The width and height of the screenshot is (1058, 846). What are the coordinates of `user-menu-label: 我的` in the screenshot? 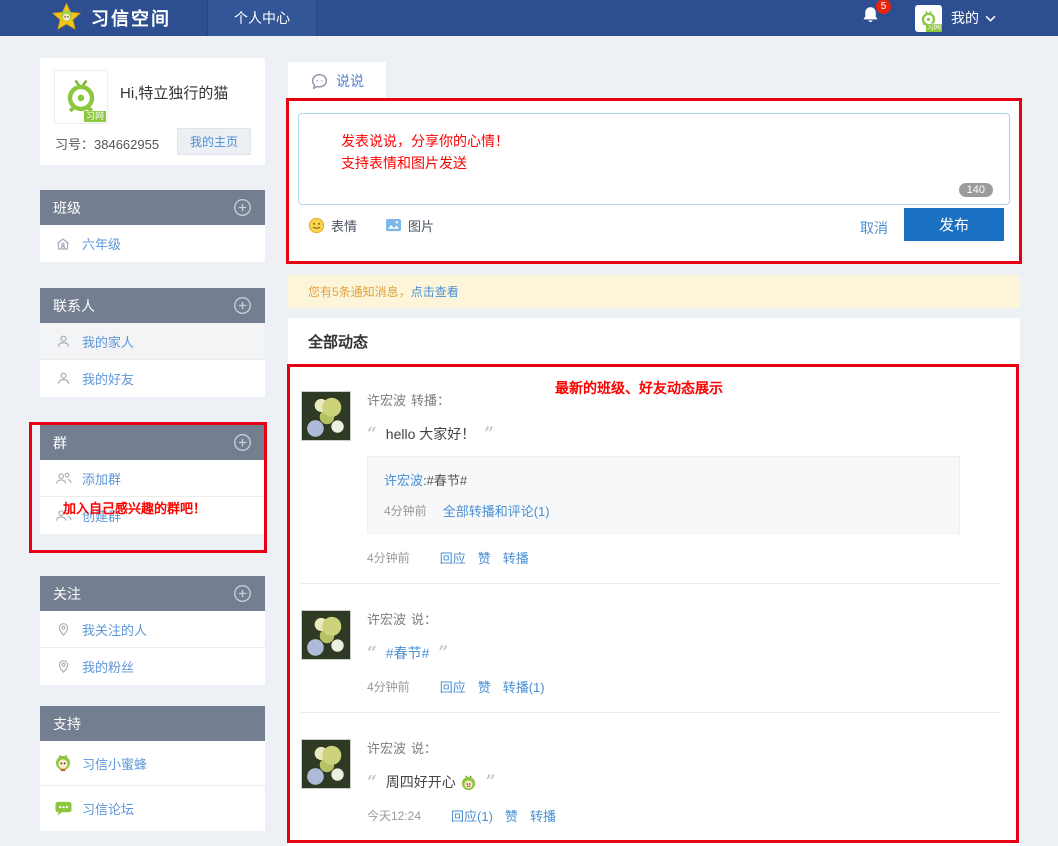 It's located at (965, 18).